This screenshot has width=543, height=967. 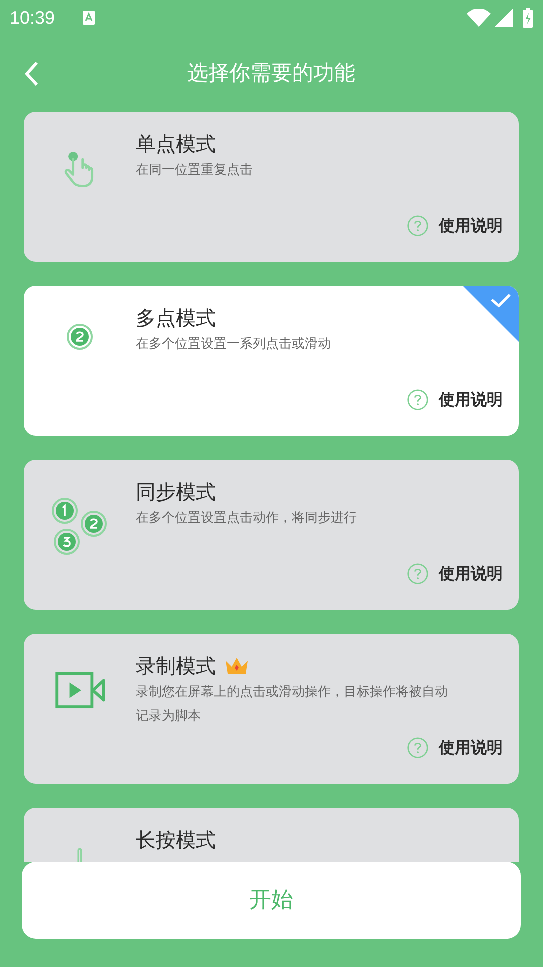 I want to click on mode-description: 在多个位置设置一系列点击或滑动, so click(x=234, y=345).